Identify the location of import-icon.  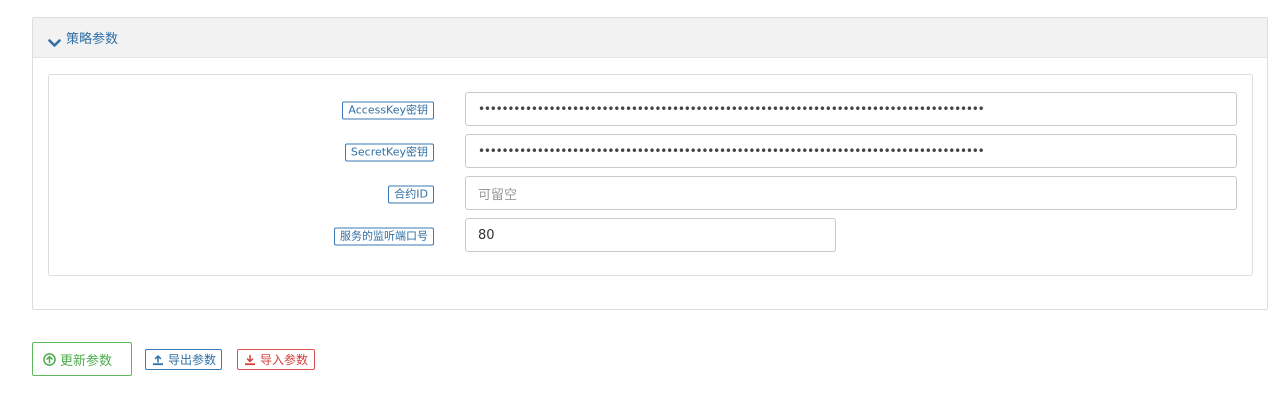
(250, 359).